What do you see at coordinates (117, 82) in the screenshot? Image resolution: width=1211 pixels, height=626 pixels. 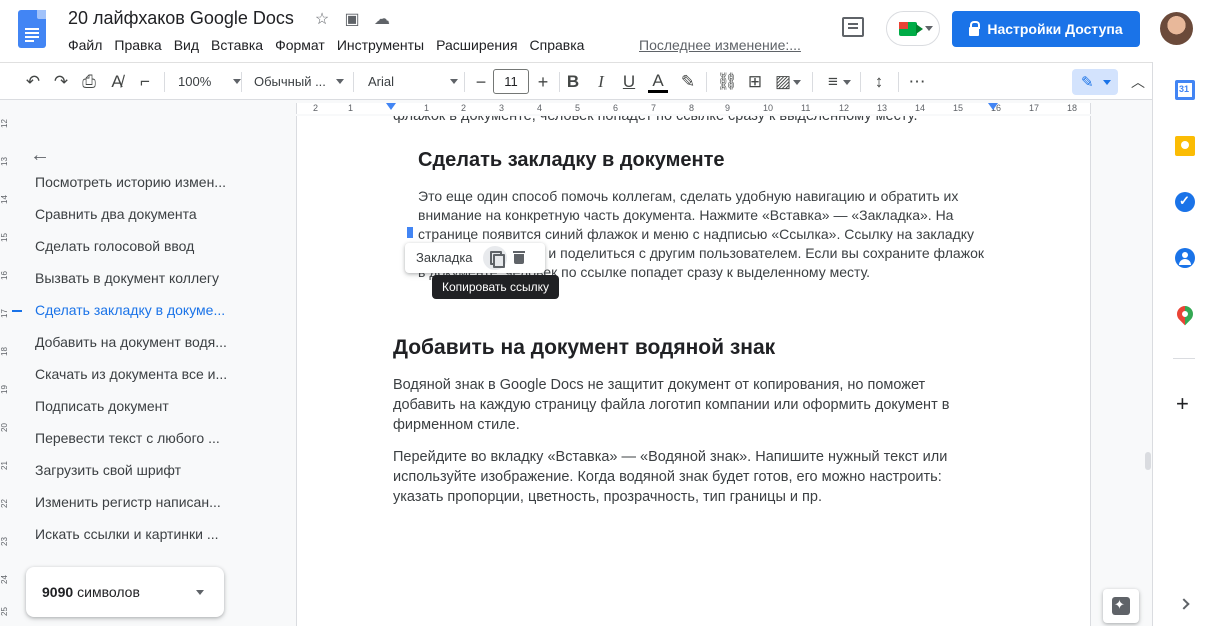 I see `spellcheck-icon: A̸` at bounding box center [117, 82].